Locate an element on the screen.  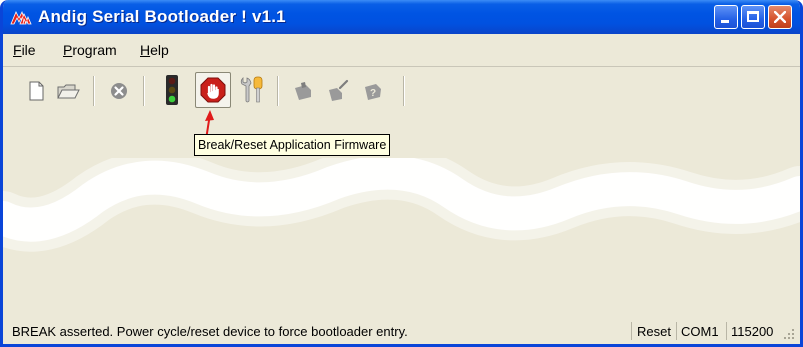
break-reset-hand-icon is located at coordinates (213, 90).